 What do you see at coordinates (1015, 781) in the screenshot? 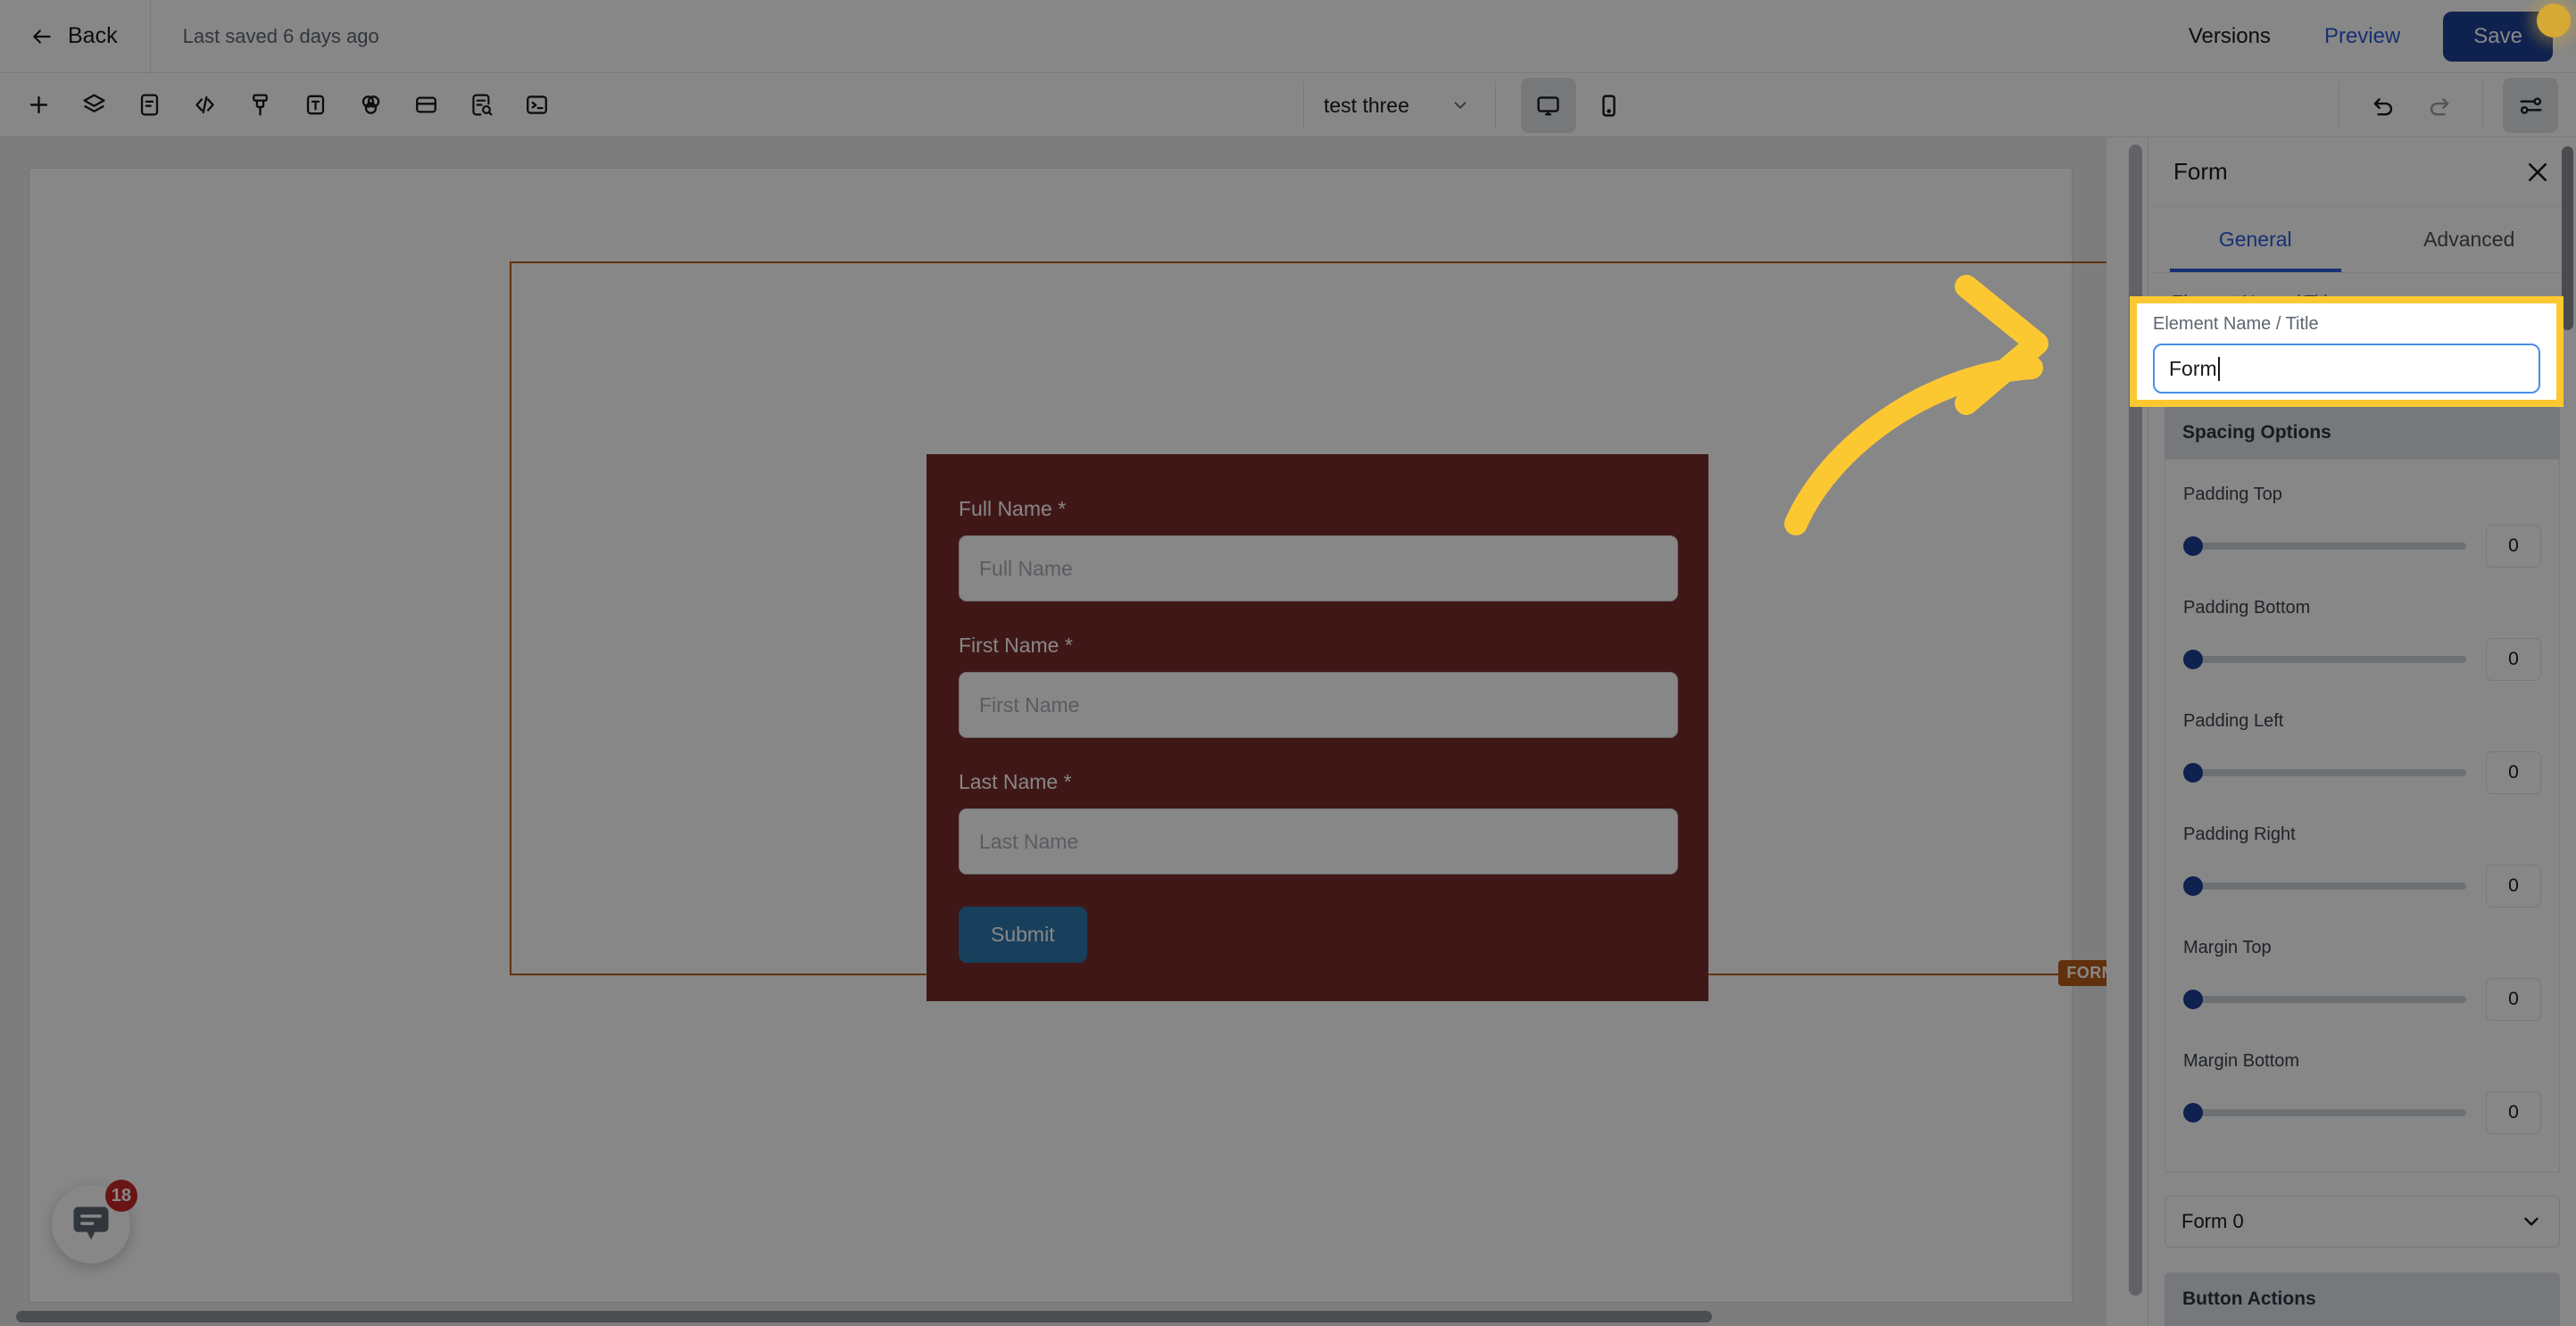
I see `field-label-last-name: Last Name *` at bounding box center [1015, 781].